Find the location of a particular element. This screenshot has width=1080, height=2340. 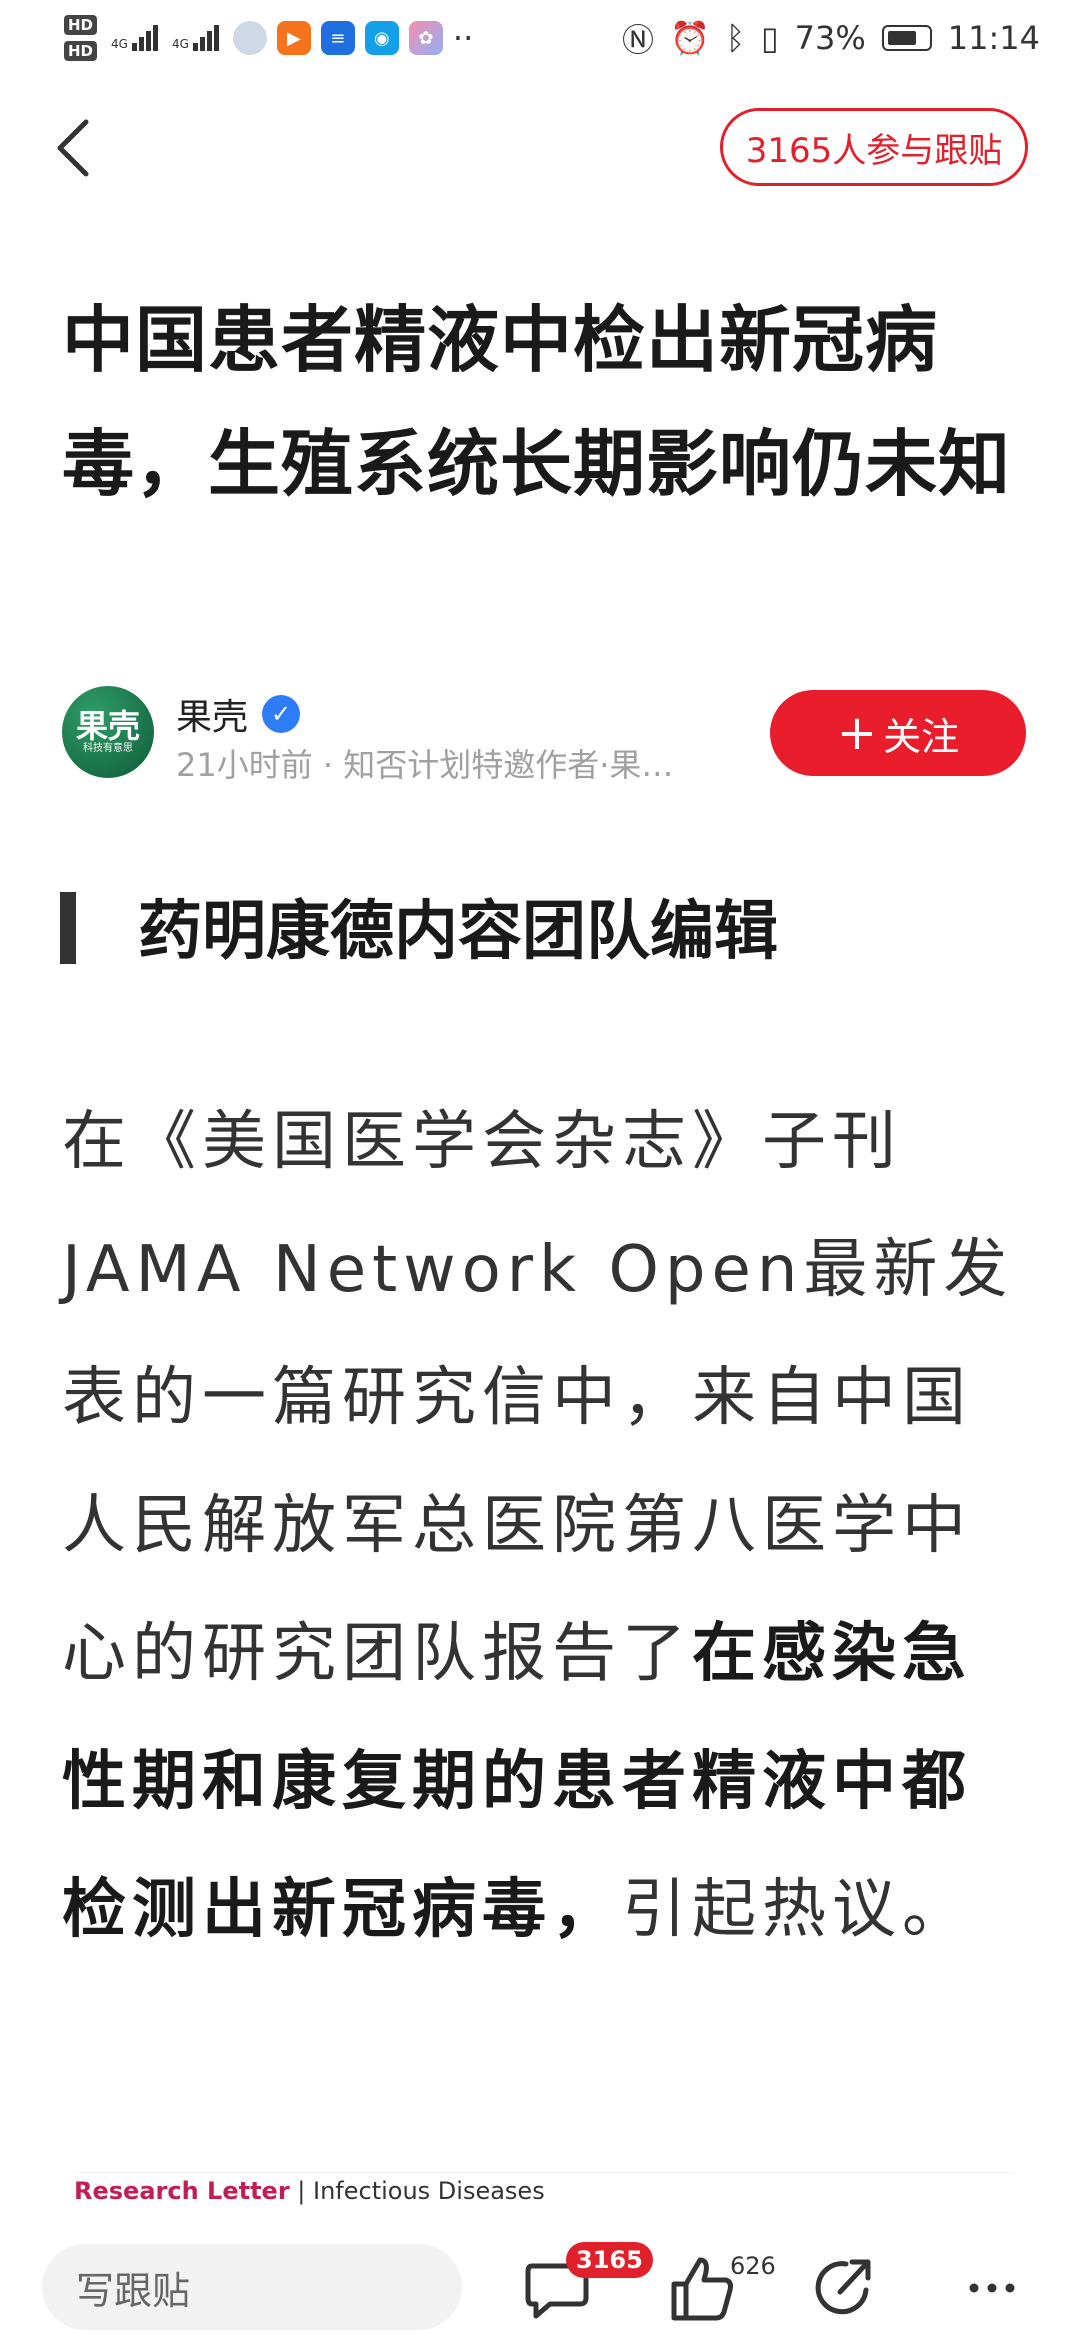

avatar-subtext: 科技有意思 is located at coordinates (108, 748).